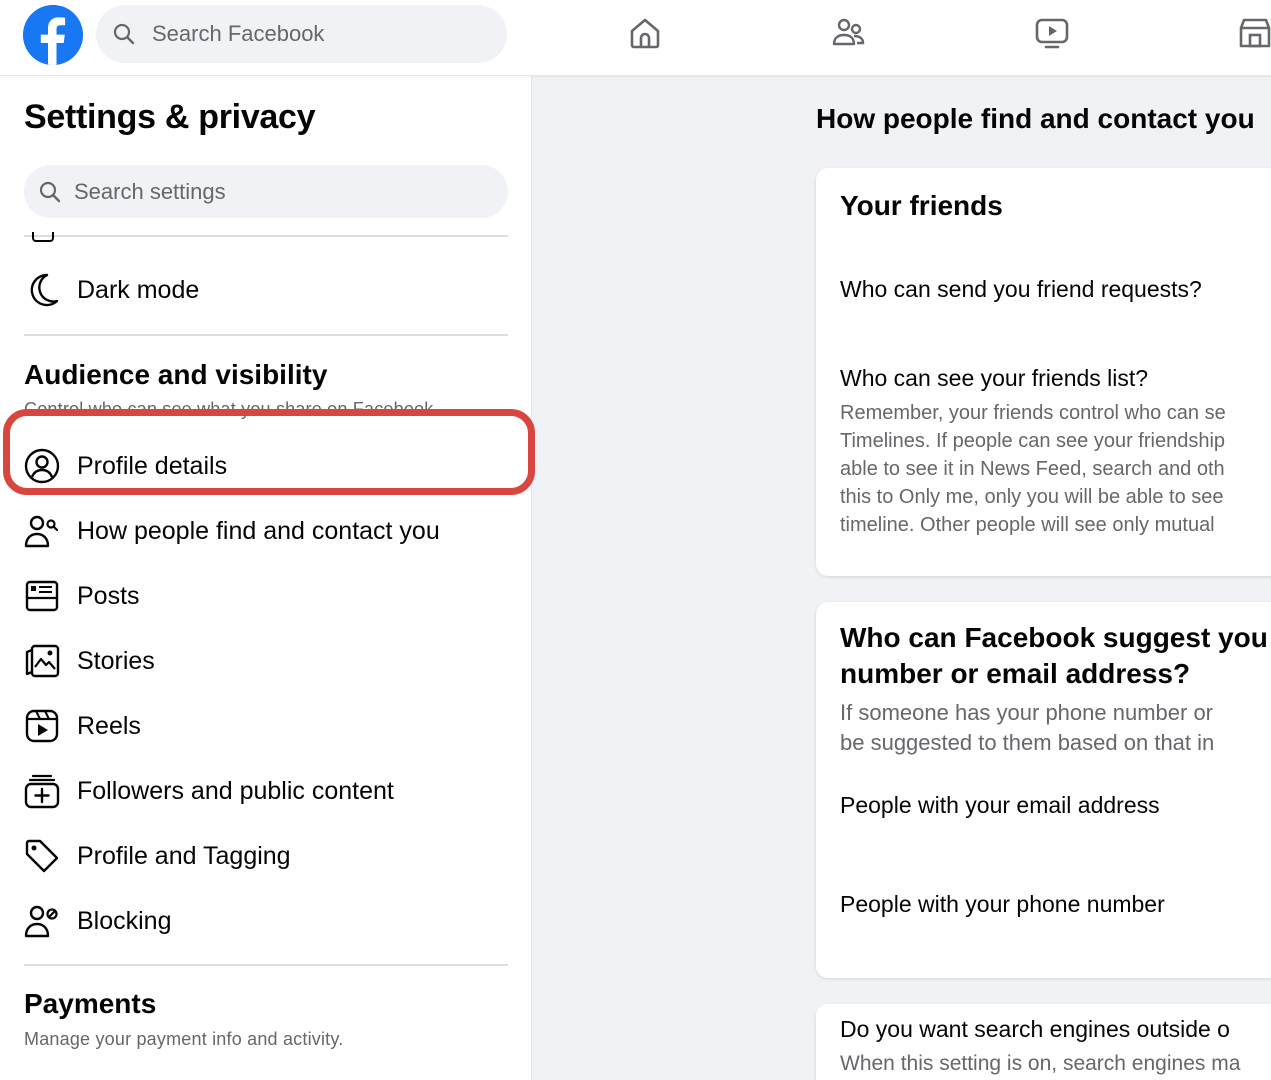  I want to click on facebook-search-bar: Search Facebook, so click(301, 34).